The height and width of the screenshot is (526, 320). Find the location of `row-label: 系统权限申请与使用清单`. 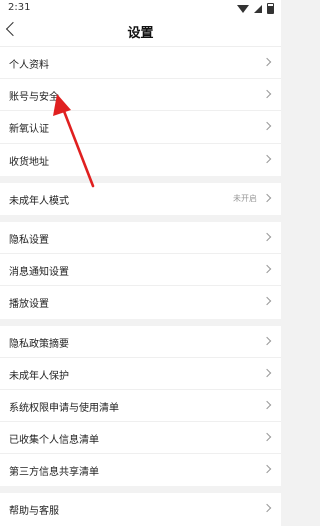

row-label: 系统权限申请与使用清单 is located at coordinates (64, 408).